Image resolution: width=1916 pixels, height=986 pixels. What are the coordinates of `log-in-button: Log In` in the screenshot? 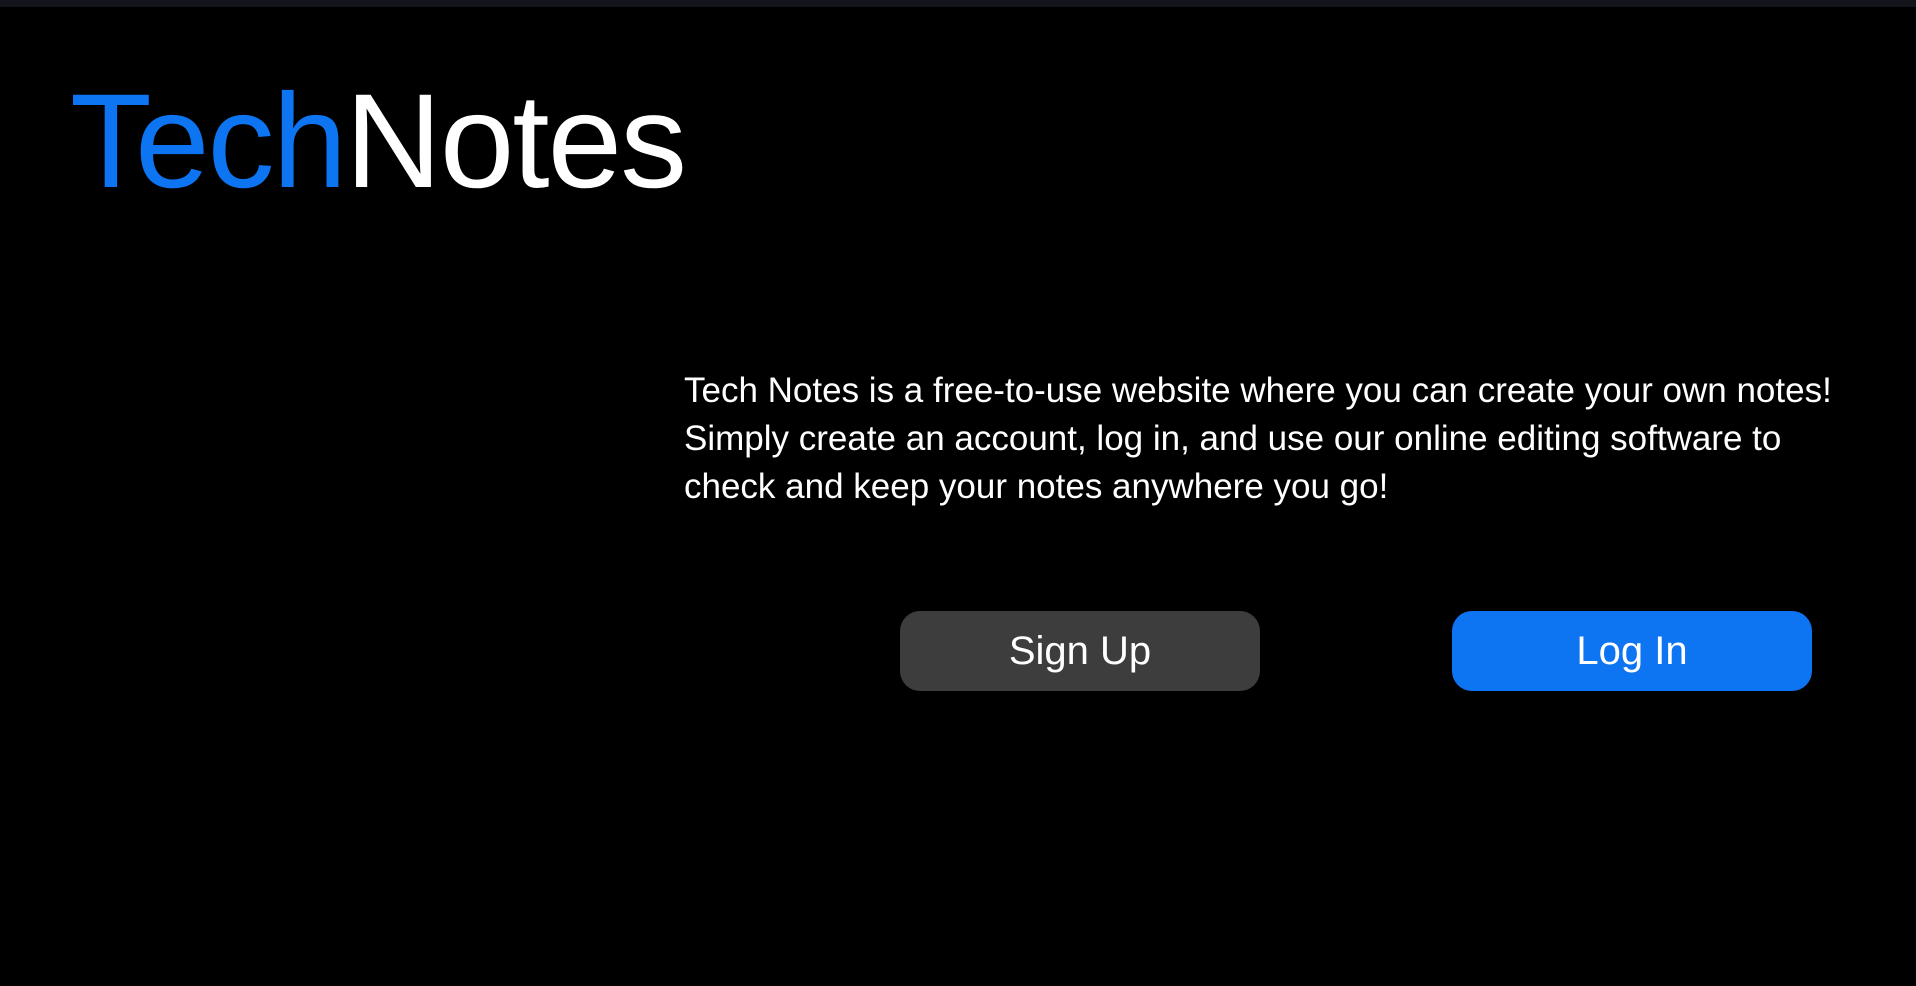 It's located at (1632, 651).